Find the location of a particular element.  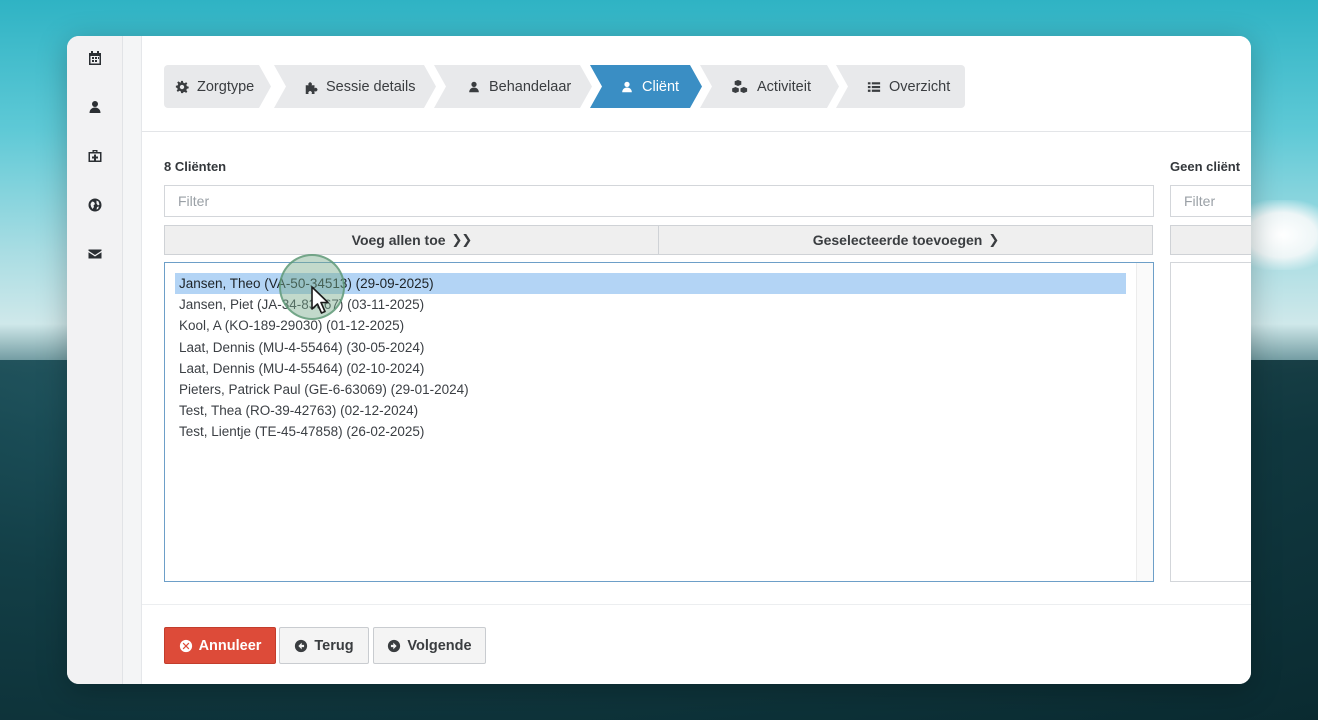

medkit-icon is located at coordinates (94, 156).